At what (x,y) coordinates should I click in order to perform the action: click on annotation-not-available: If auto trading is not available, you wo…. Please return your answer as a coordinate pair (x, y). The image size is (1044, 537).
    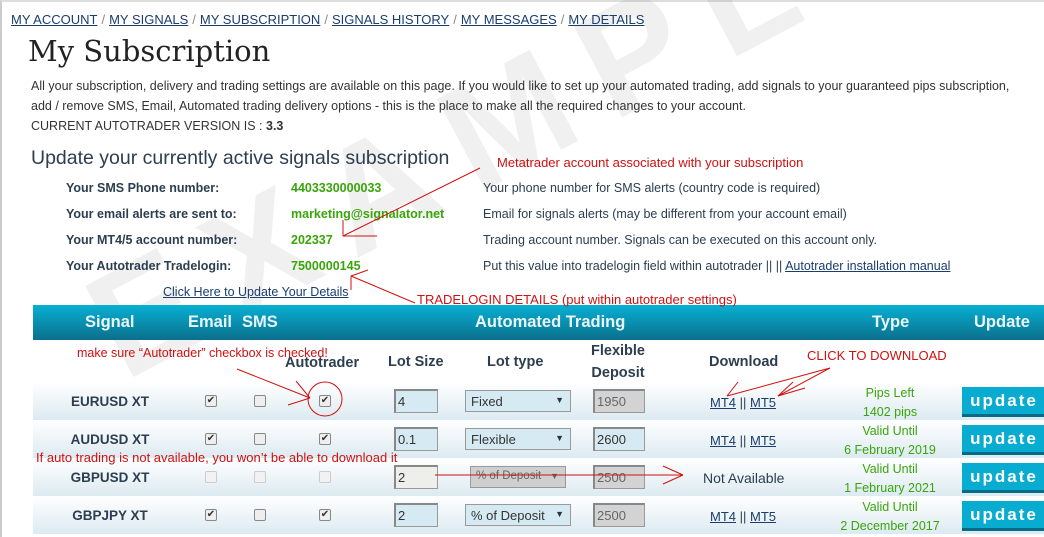
    Looking at the image, I should click on (217, 457).